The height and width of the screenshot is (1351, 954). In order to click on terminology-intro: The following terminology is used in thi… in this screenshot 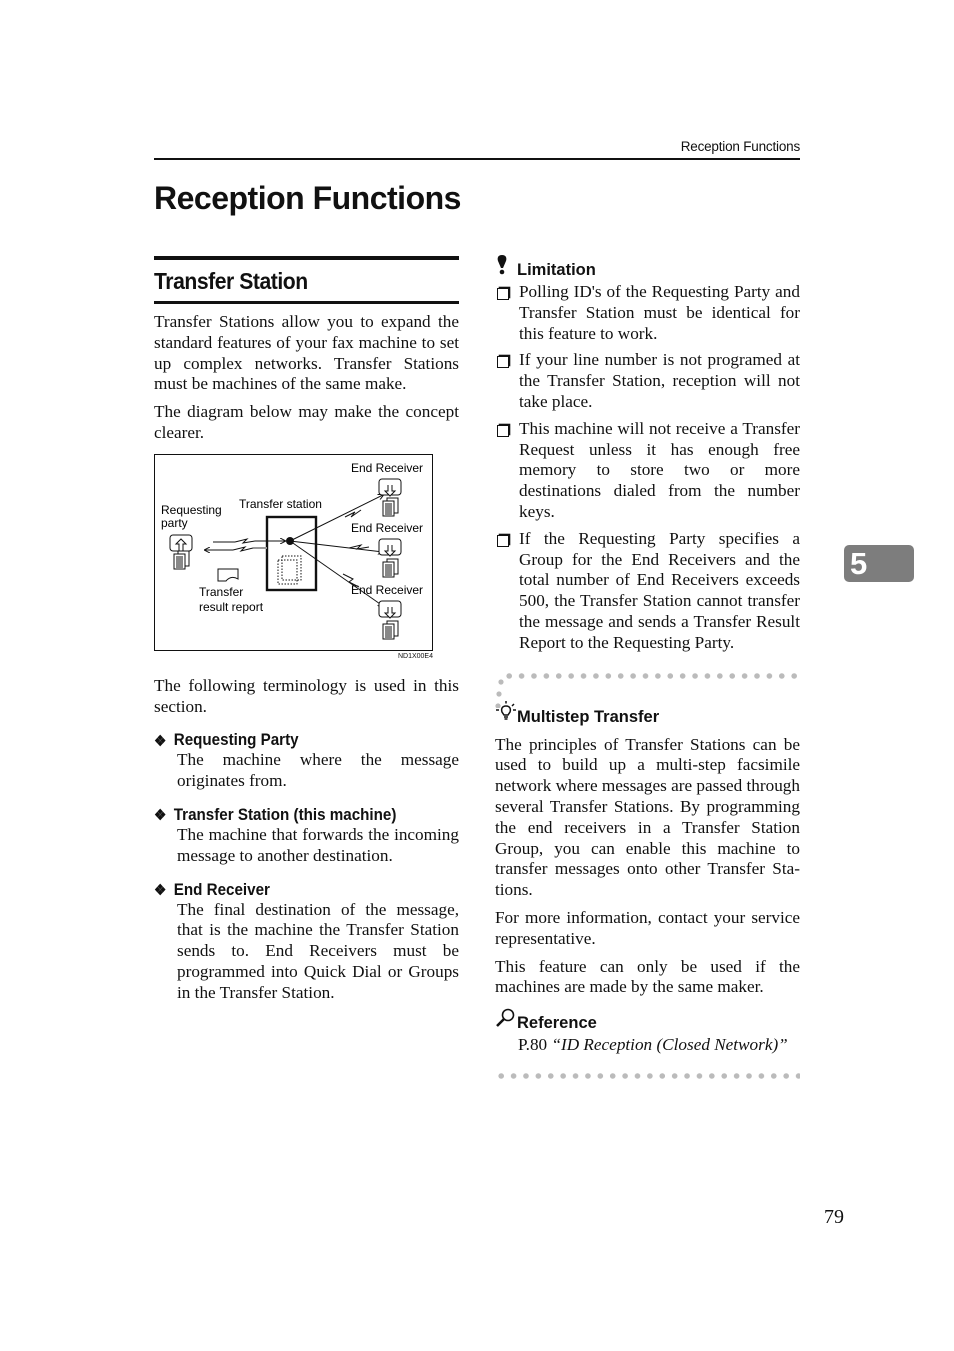, I will do `click(306, 695)`.